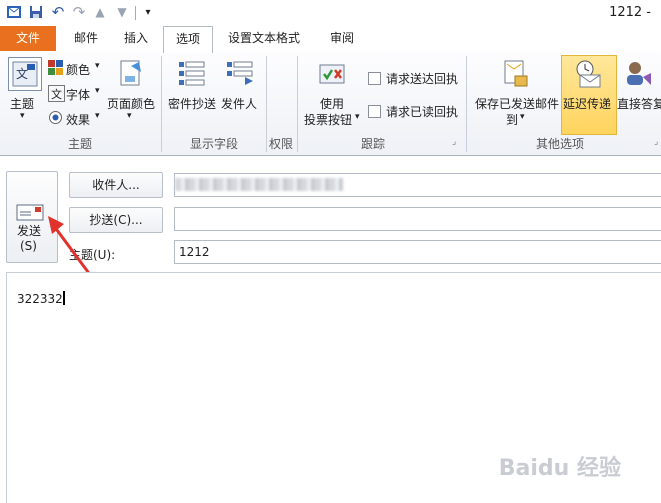 The width and height of the screenshot is (661, 503). I want to click on voting-label-line1: 使用, so click(332, 104).